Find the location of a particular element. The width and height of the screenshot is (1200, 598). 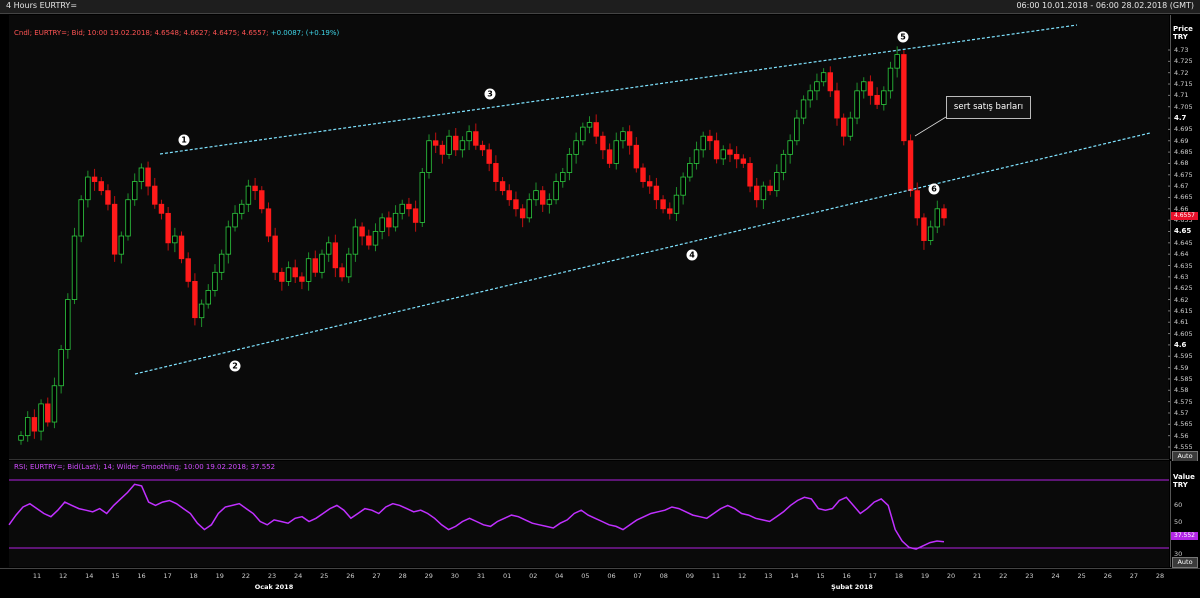

price-tick-label: 4.7 is located at coordinates (1180, 118).